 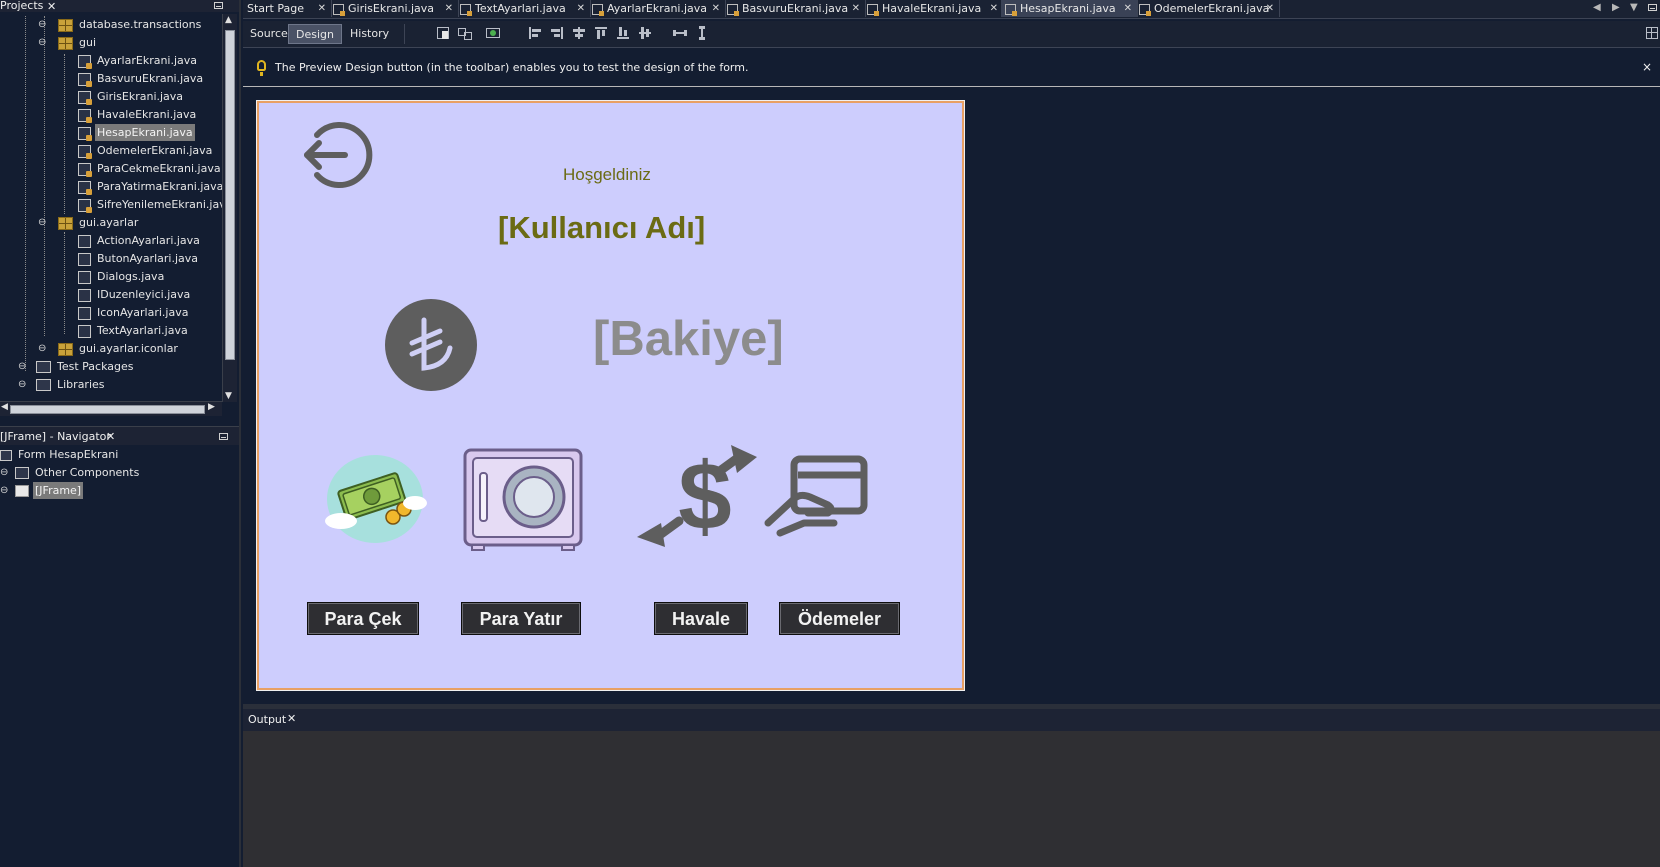 I want to click on scroll-left-icon: ◀, so click(x=4, y=407).